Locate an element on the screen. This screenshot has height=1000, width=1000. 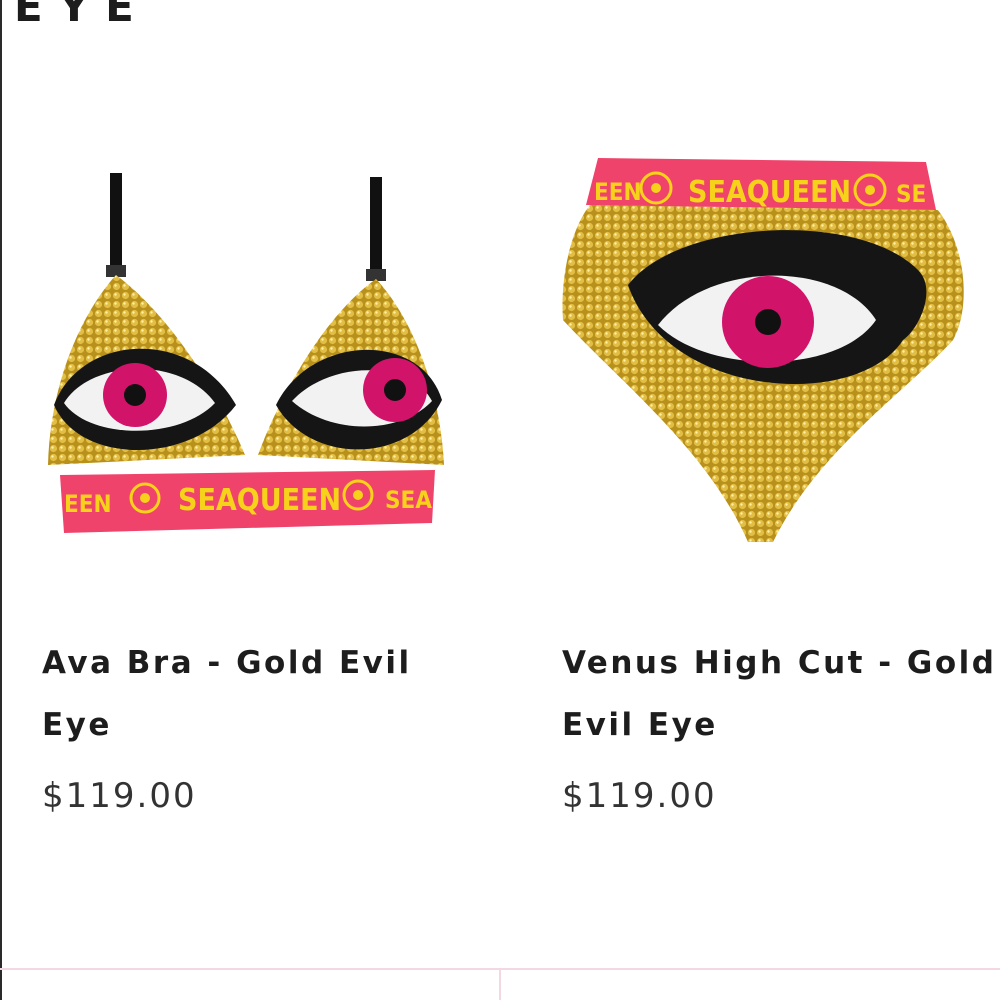
product-price-venus-high-cut: $119.00 is located at coordinates (639, 796).